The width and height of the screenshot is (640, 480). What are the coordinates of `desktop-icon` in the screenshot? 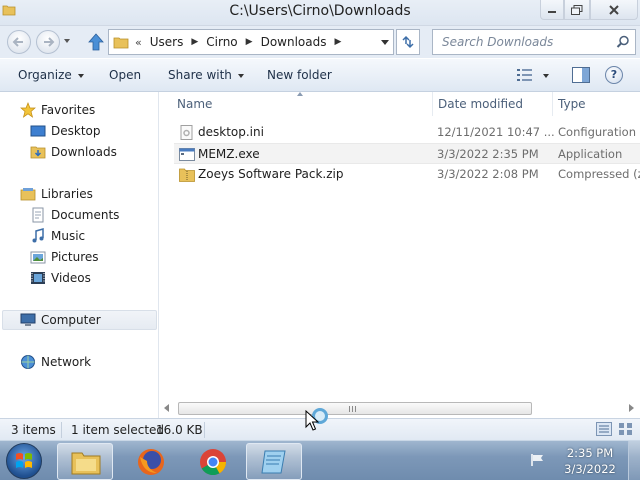 It's located at (38, 131).